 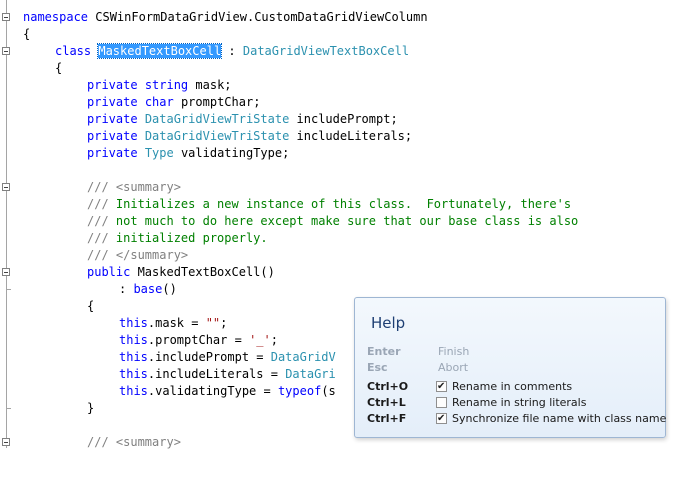 What do you see at coordinates (337, 238) in the screenshot?
I see `code-line: /// initialized properly.` at bounding box center [337, 238].